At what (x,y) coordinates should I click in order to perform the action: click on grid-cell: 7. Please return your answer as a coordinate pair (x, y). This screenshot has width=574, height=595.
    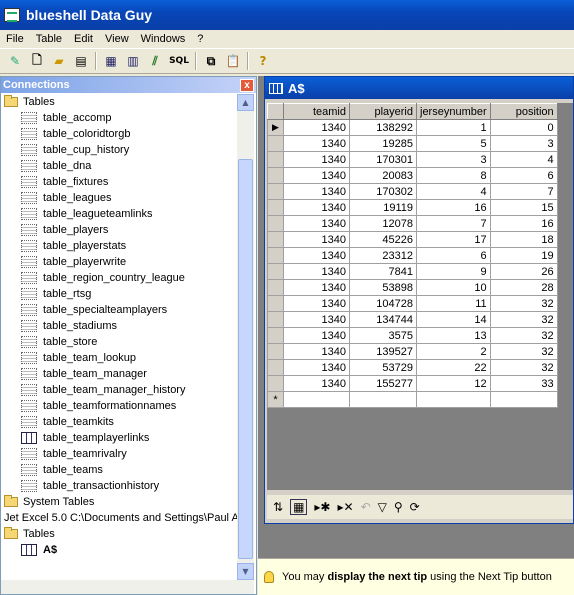
    Looking at the image, I should click on (523, 191).